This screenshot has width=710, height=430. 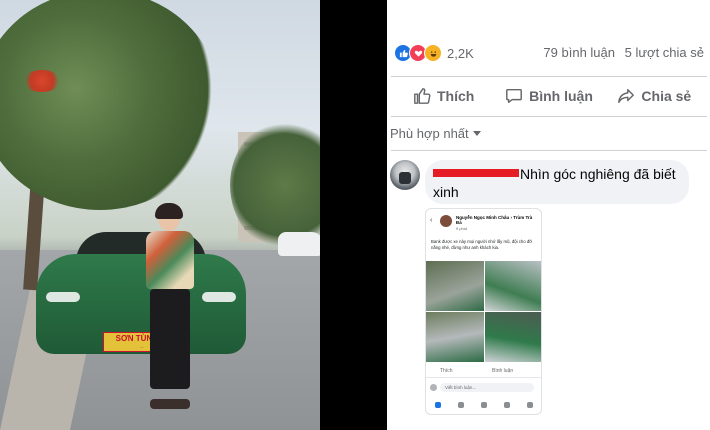 I want to click on comment-icon, so click(x=514, y=96).